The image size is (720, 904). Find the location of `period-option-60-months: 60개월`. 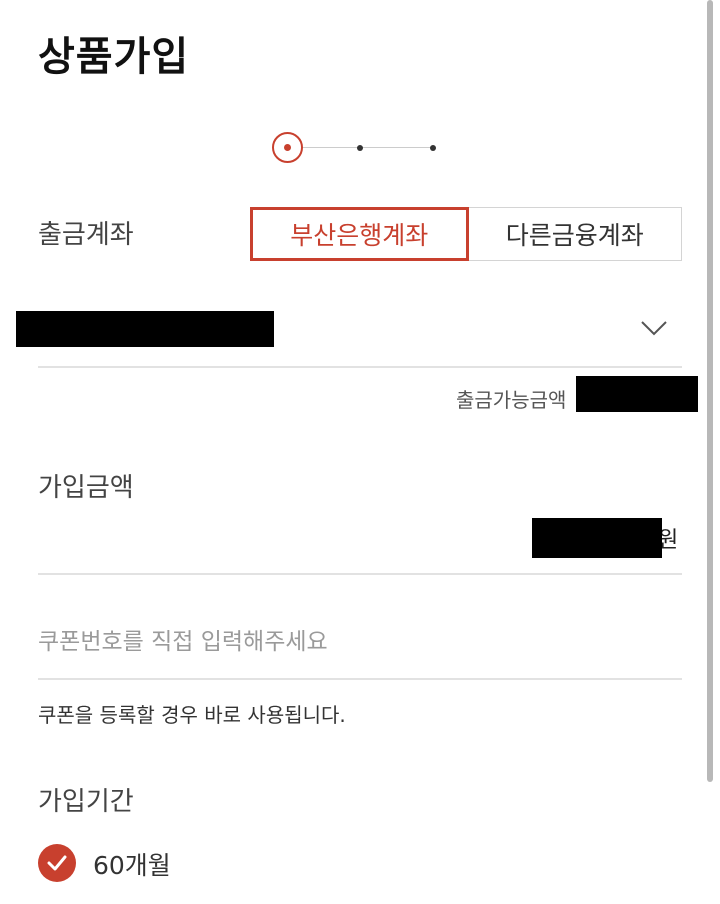

period-option-60-months: 60개월 is located at coordinates (132, 864).